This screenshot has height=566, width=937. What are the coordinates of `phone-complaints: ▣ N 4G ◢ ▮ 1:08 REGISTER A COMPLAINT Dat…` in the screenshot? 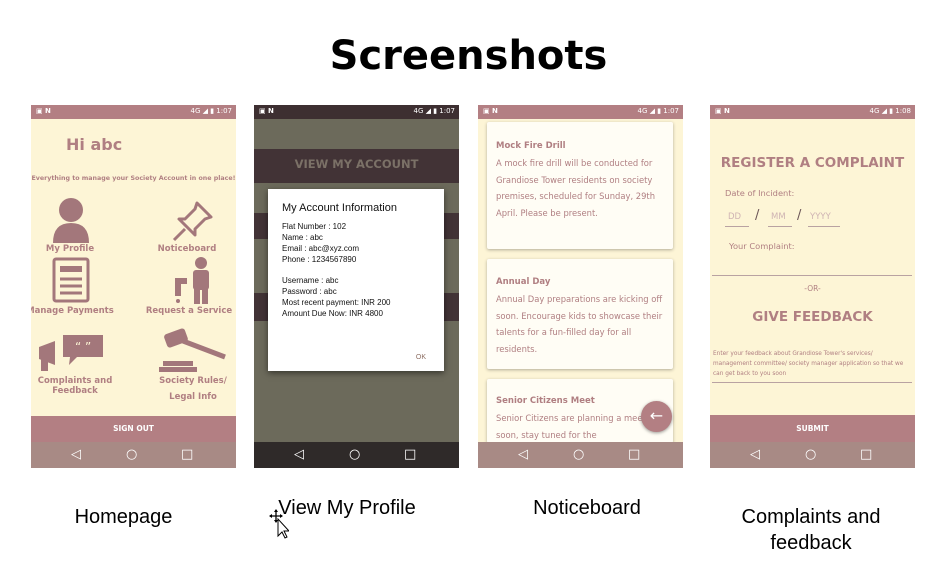 It's located at (812, 286).